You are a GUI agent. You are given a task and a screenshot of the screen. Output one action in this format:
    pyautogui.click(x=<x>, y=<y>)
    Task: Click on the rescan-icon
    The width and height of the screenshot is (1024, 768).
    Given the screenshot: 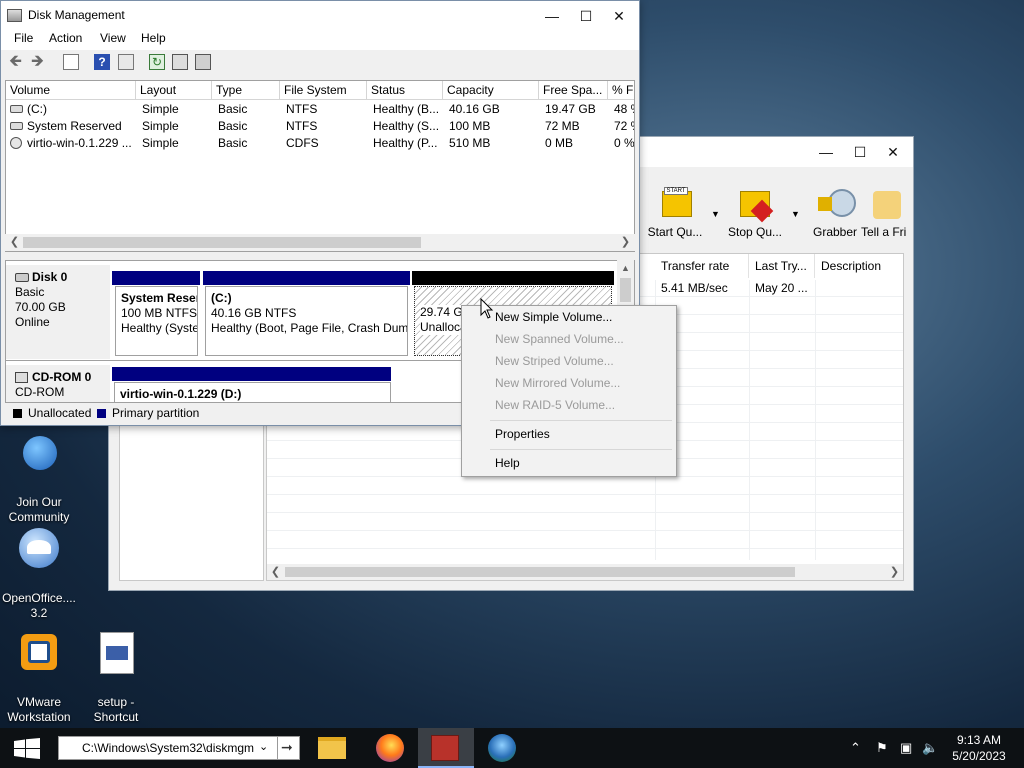 What is the action you would take?
    pyautogui.click(x=180, y=62)
    